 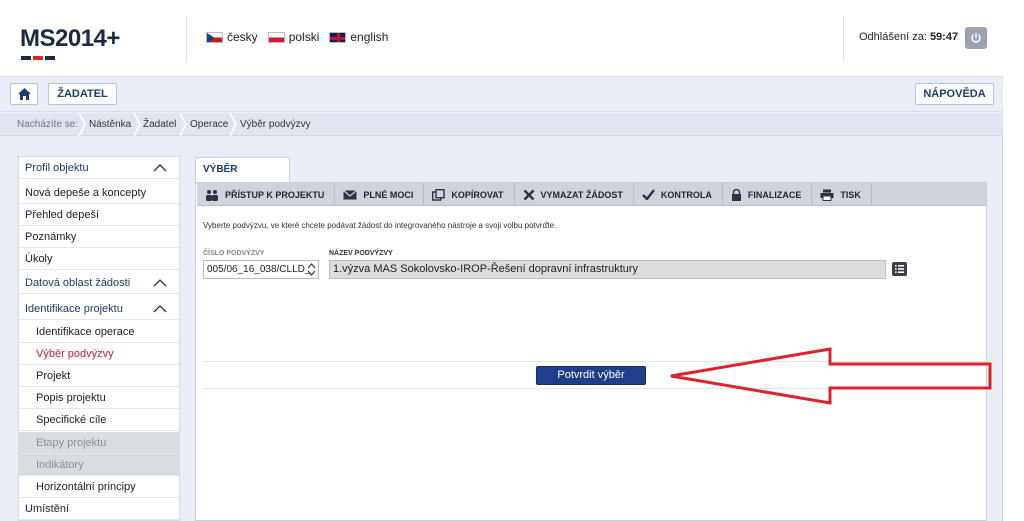 I want to click on help-button: NÁPOVĚDA, so click(x=954, y=94).